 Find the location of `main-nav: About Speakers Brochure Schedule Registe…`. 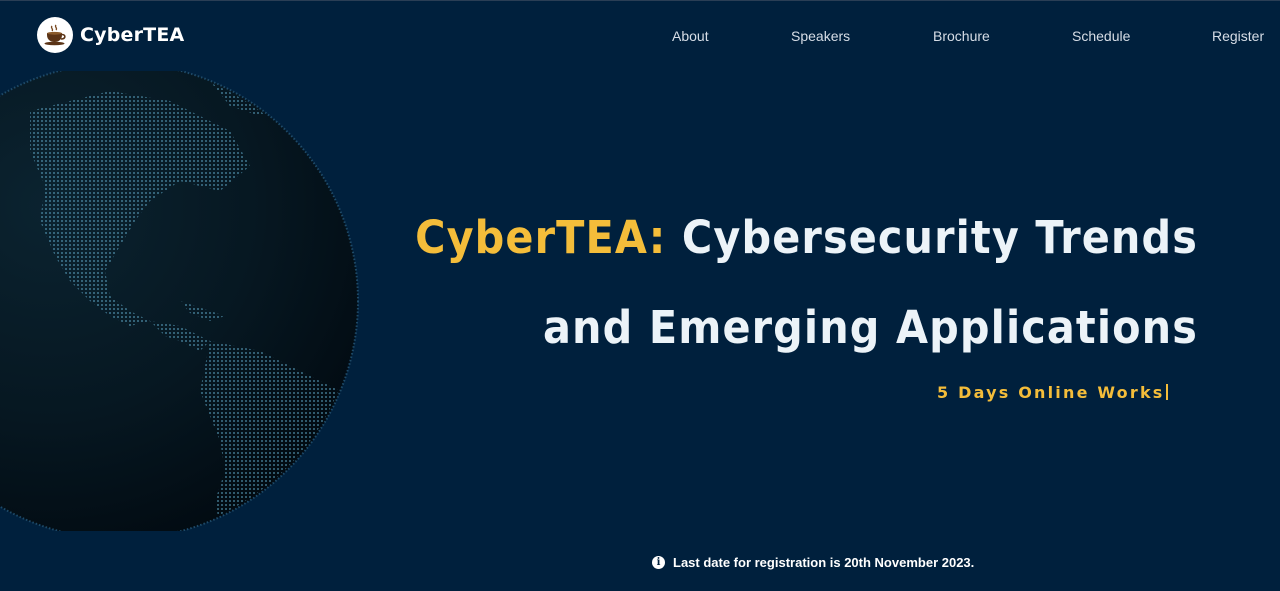

main-nav: About Speakers Brochure Schedule Registe… is located at coordinates (640, 38).